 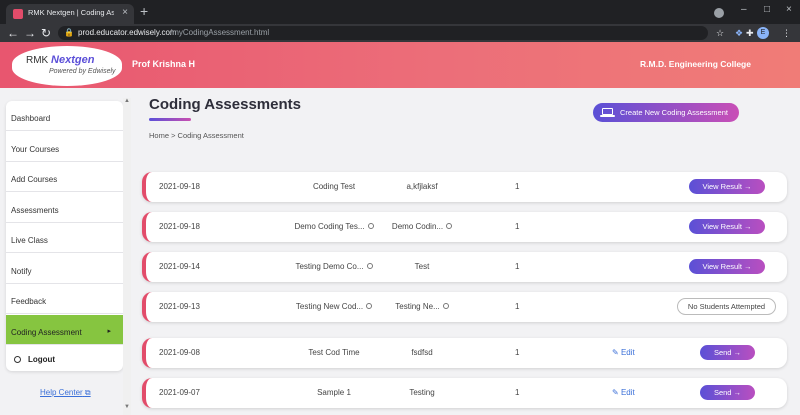 I want to click on reload-icon: ↻, so click(x=46, y=33).